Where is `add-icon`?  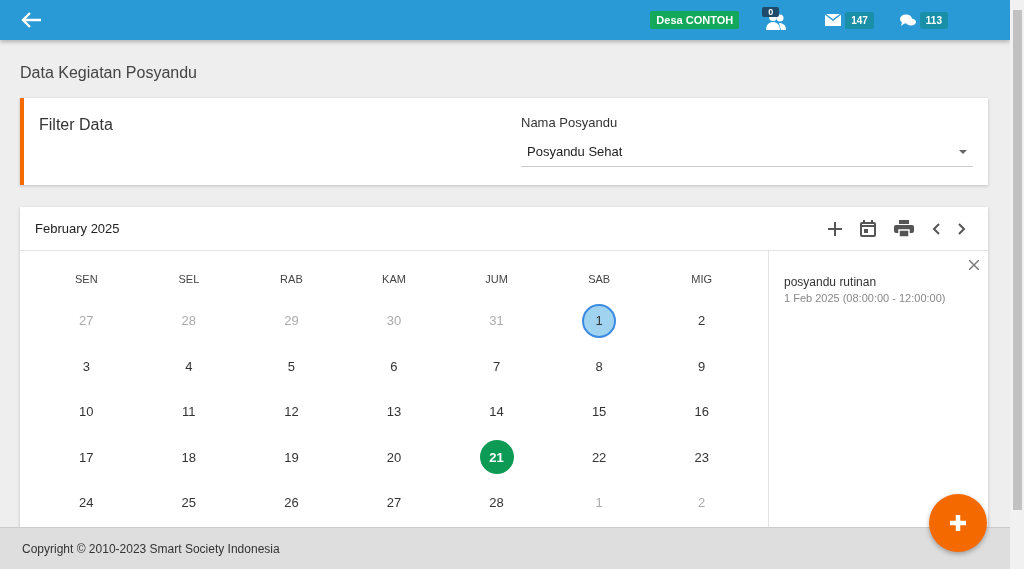 add-icon is located at coordinates (835, 228).